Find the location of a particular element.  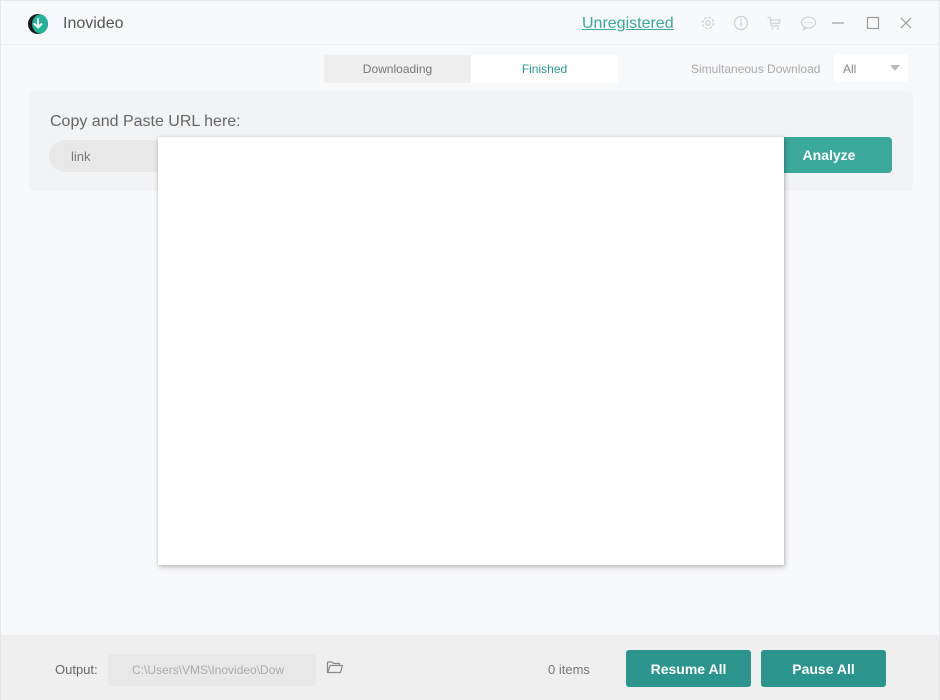

dropdown-arrow-icon is located at coordinates (895, 68).